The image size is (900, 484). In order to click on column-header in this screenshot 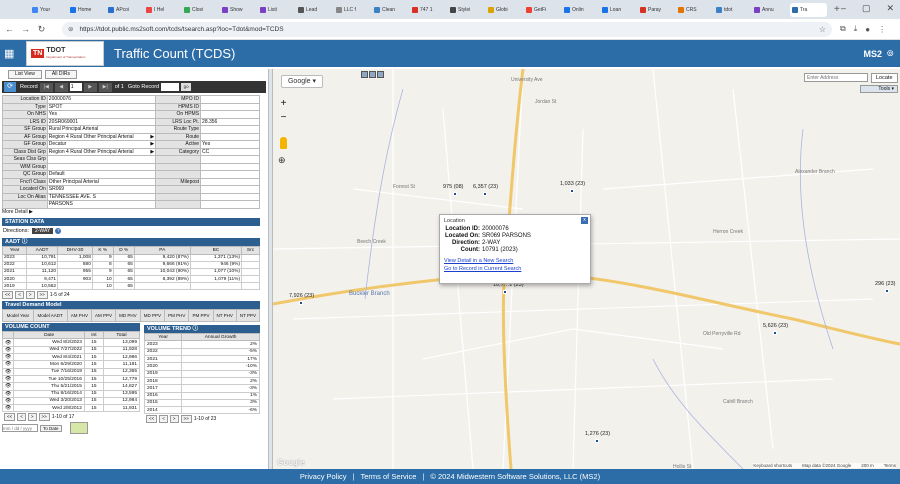, I will do `click(8, 335)`.